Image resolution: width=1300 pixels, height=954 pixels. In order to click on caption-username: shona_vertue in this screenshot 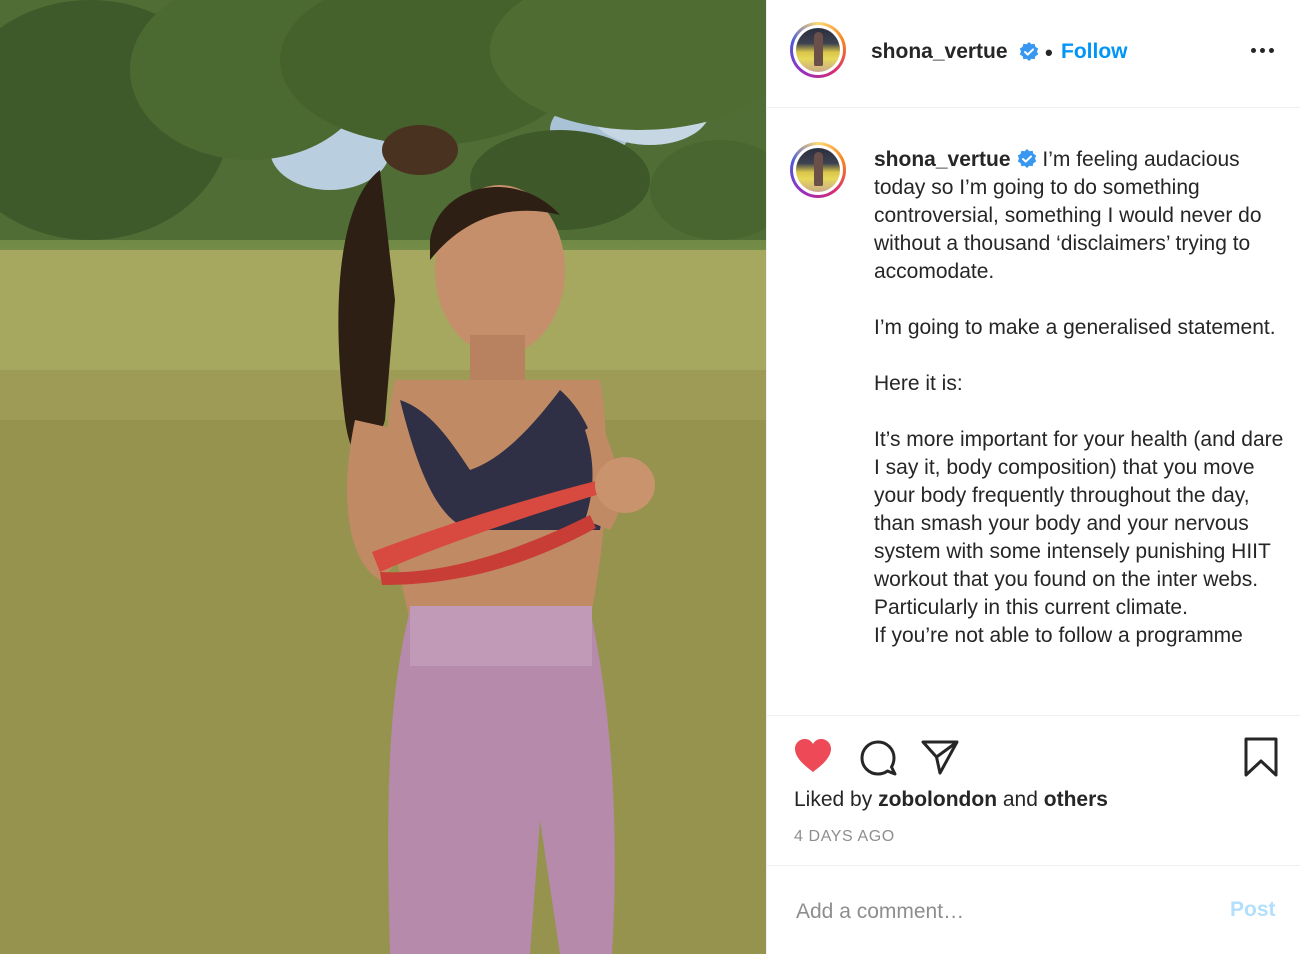, I will do `click(942, 159)`.